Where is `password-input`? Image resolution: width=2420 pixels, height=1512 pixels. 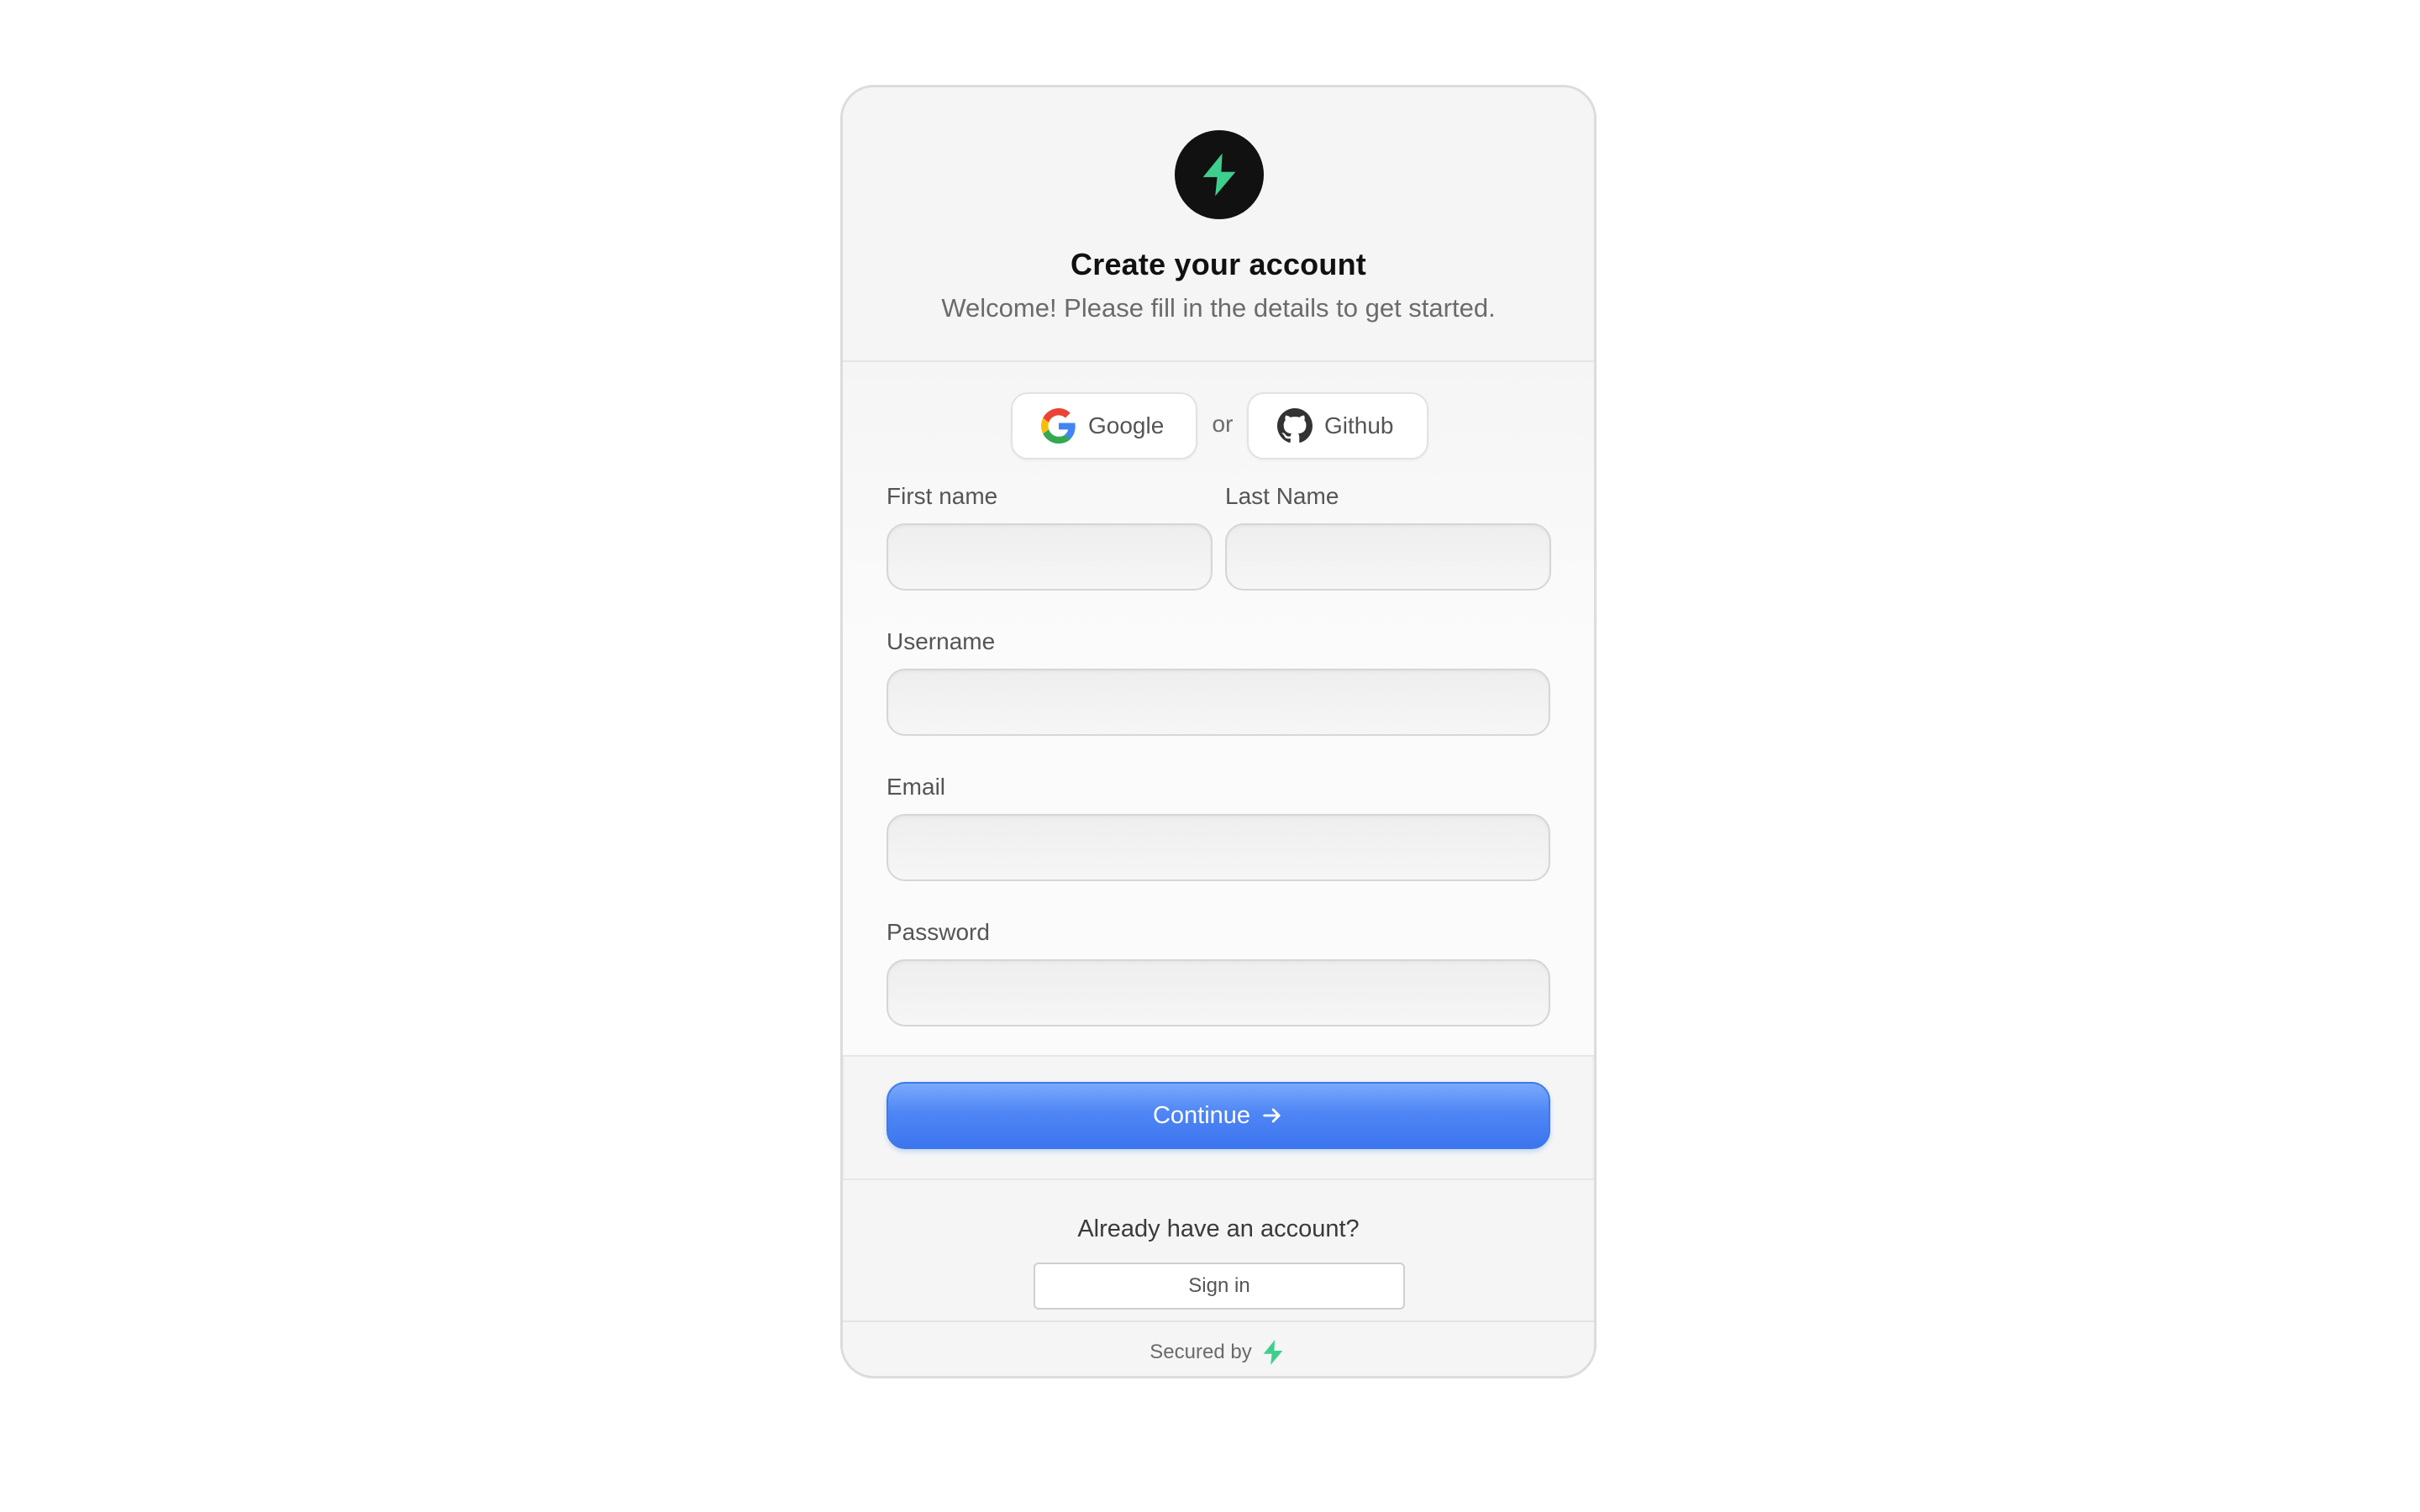
password-input is located at coordinates (1218, 992).